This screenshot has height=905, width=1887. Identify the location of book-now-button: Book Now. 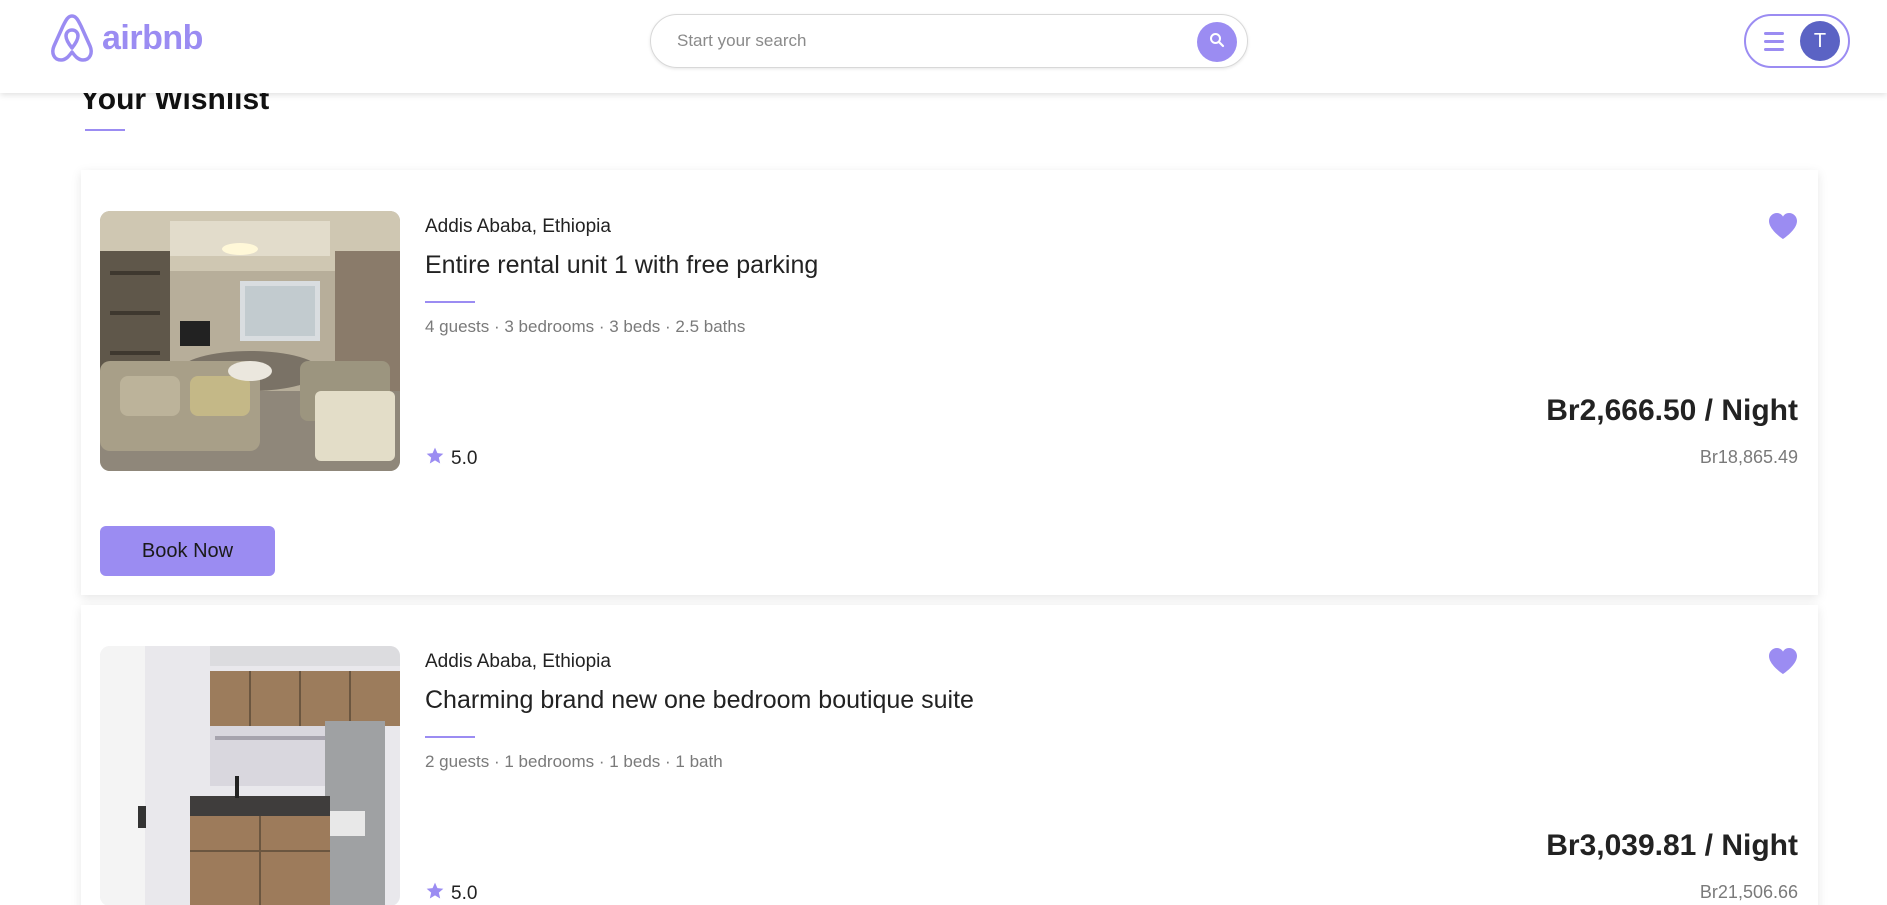
(187, 551).